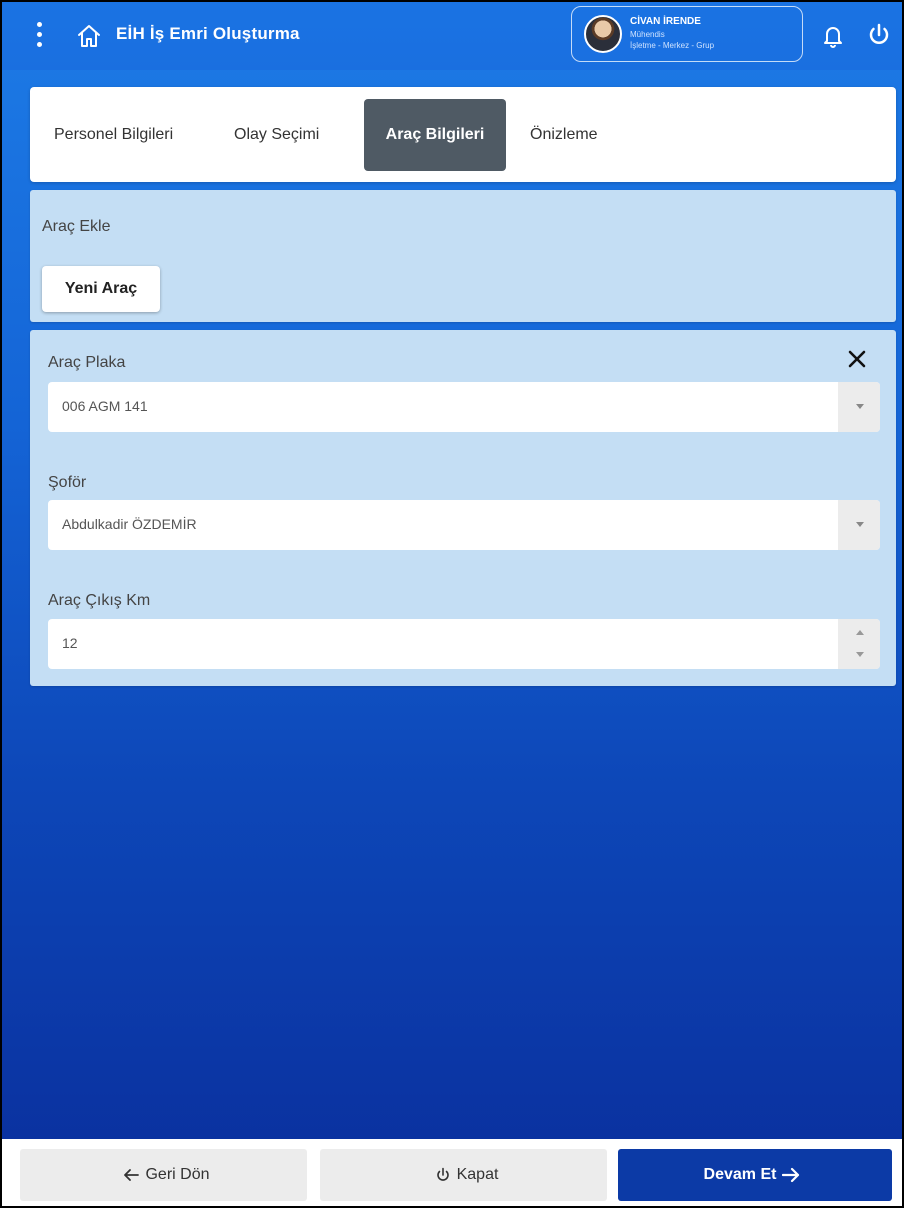 Image resolution: width=904 pixels, height=1208 pixels. I want to click on add-vehicle-label: Araç Ekle, so click(76, 226).